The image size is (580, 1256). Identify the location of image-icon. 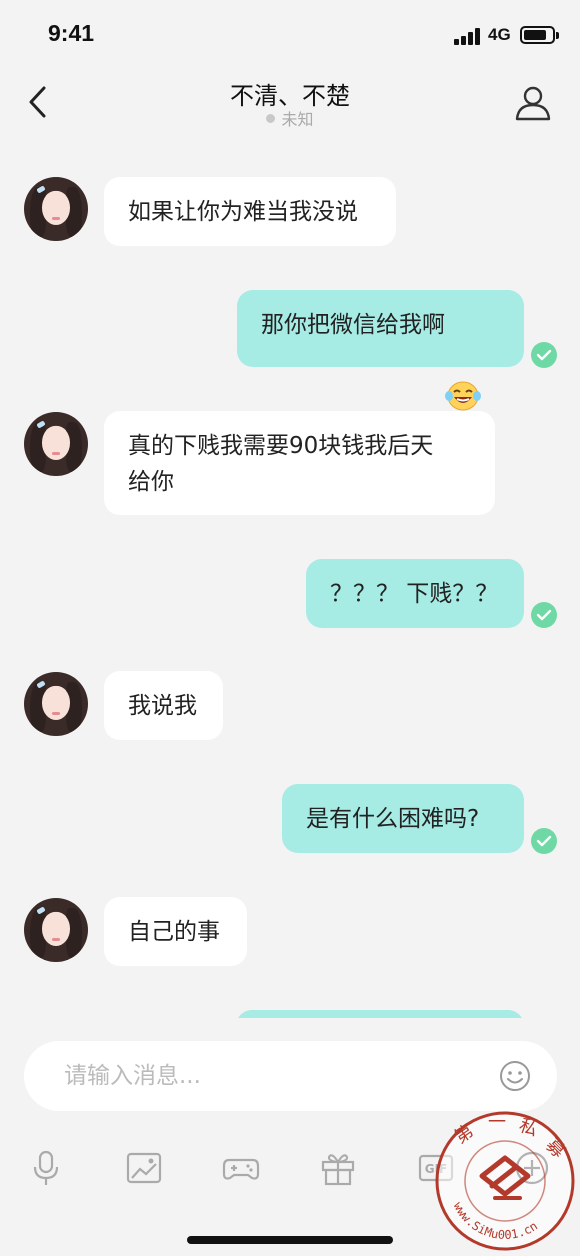
(144, 1168).